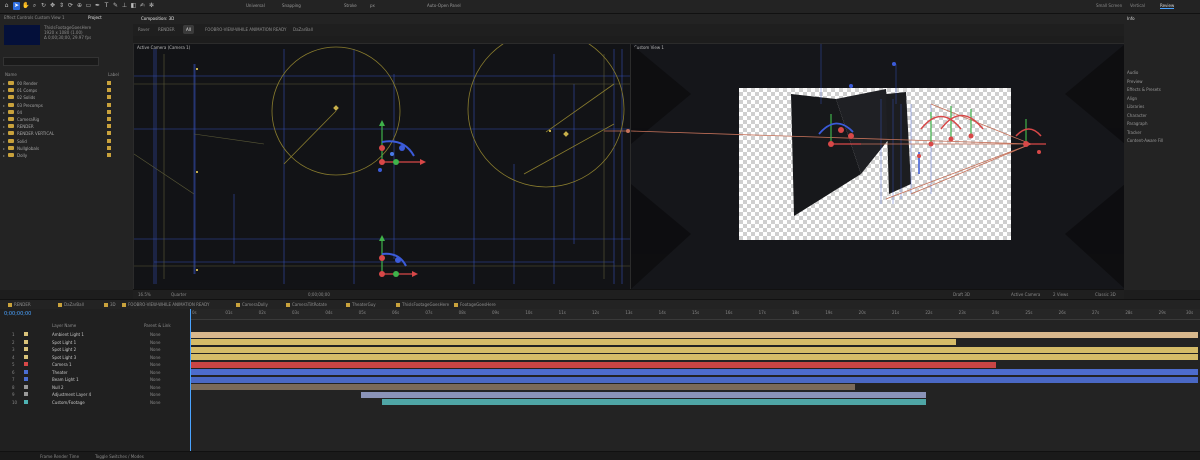 The width and height of the screenshot is (1200, 460). What do you see at coordinates (67, 155) in the screenshot?
I see `folder-item: ▸ Dolly` at bounding box center [67, 155].